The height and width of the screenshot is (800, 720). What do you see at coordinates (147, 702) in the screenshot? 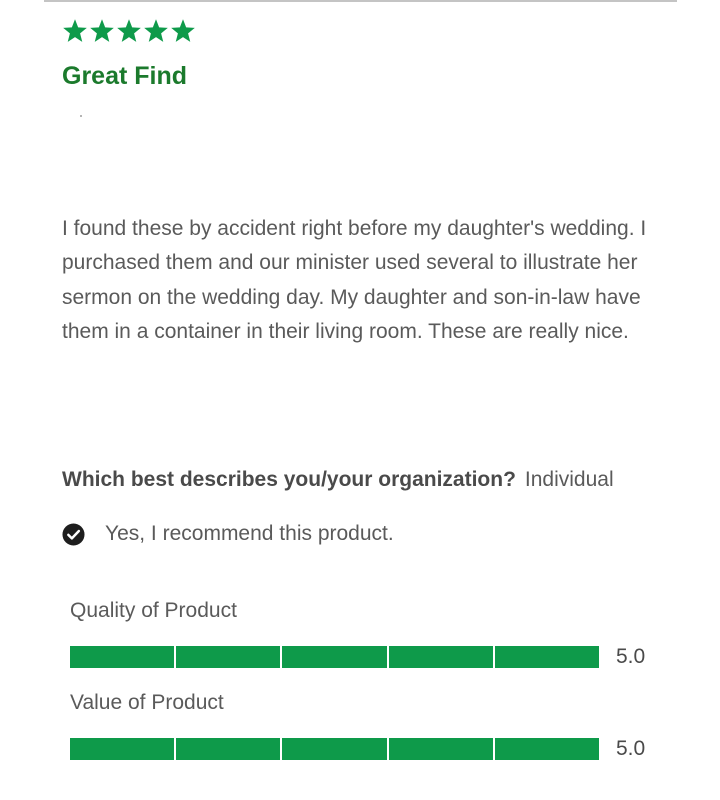
I see `value-rating-label: Value of Product` at bounding box center [147, 702].